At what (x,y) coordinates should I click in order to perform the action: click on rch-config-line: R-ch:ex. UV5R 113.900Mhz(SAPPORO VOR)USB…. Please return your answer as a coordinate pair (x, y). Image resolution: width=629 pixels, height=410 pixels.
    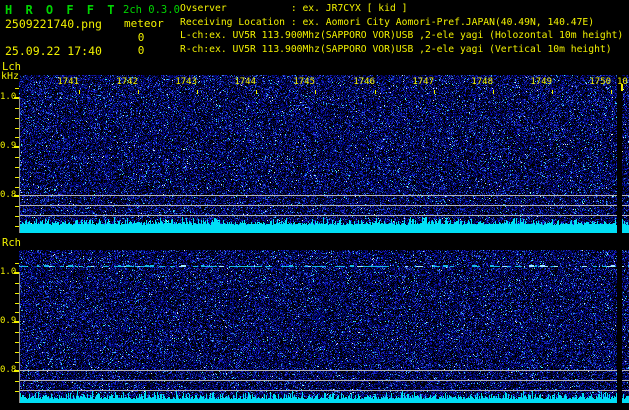
    Looking at the image, I should click on (396, 50).